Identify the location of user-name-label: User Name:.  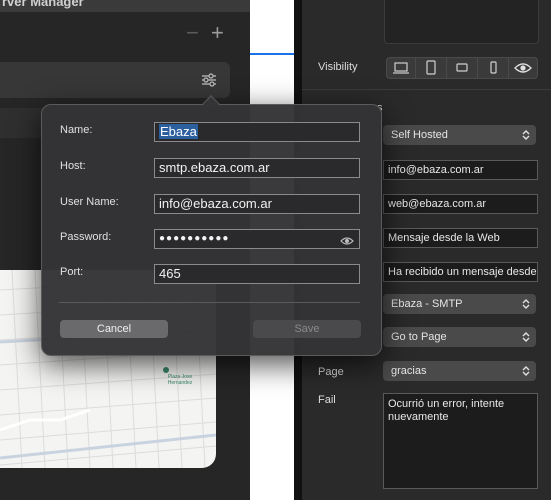
(89, 202).